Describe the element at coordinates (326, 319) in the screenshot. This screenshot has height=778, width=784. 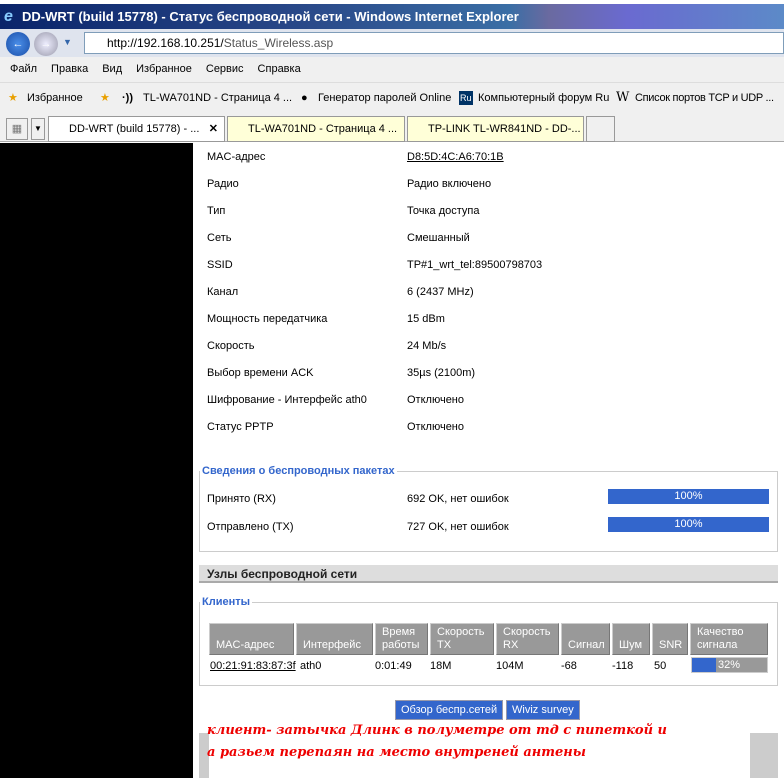
I see `wireless-info-row: Мощность передатчика 15 dBm` at that location.